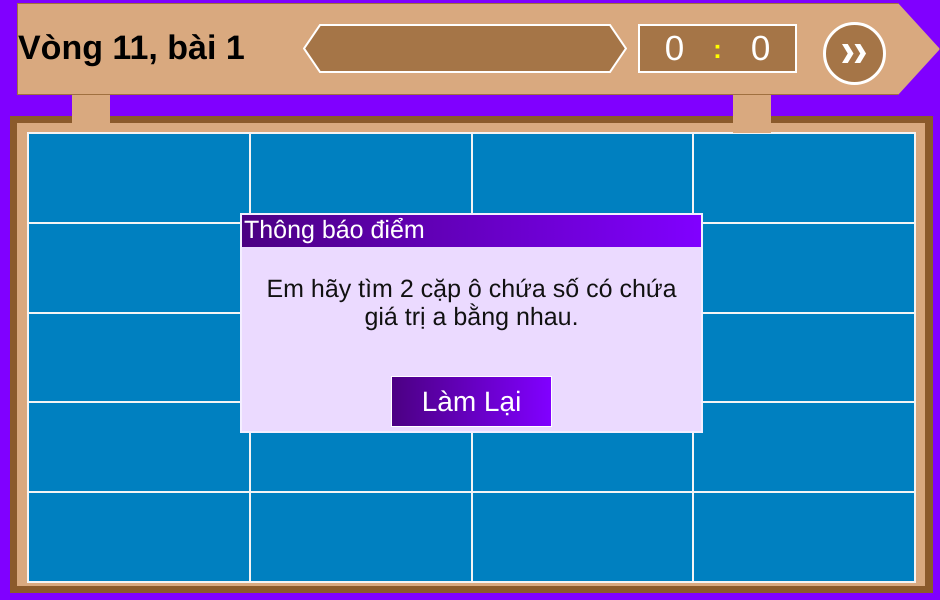  Describe the element at coordinates (471, 401) in the screenshot. I see `retry-button: Làm Lại` at that location.